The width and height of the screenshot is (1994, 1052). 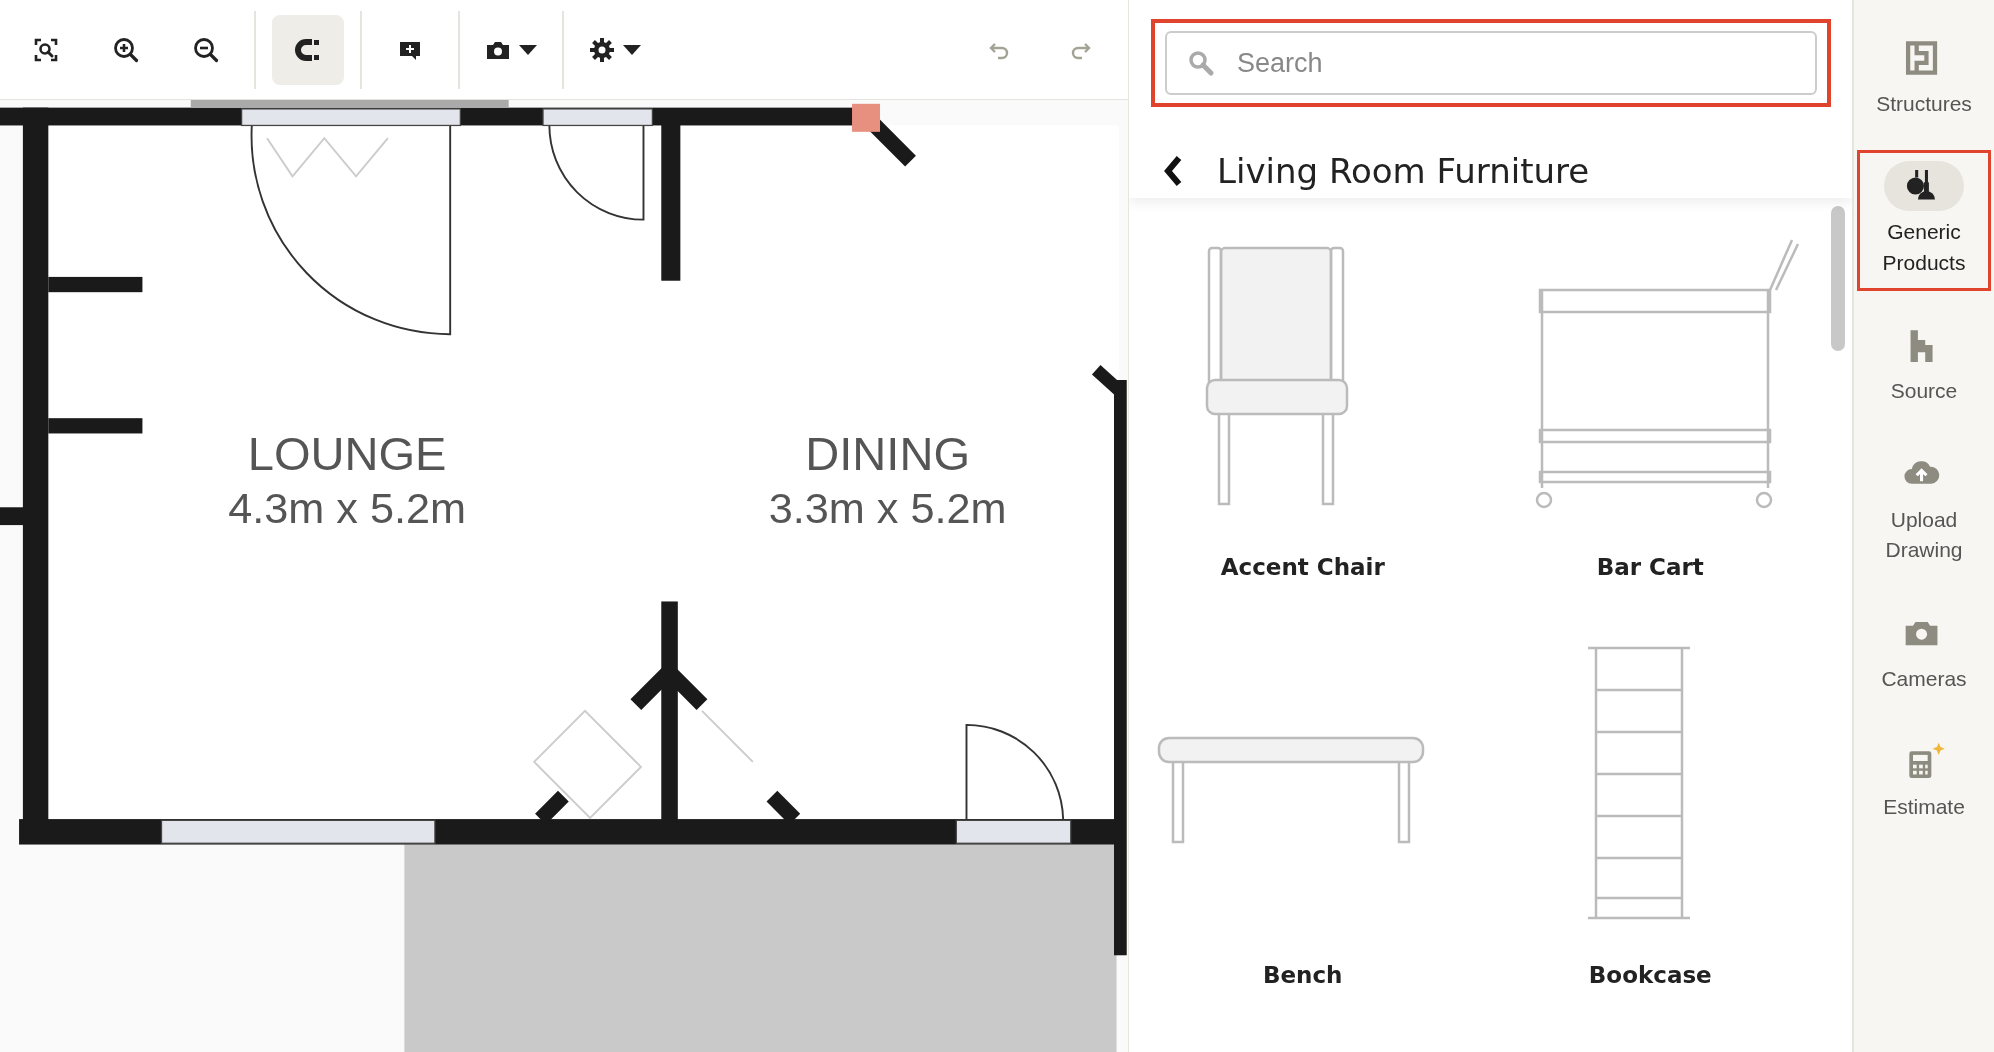 I want to click on magnet-button, so click(x=308, y=49).